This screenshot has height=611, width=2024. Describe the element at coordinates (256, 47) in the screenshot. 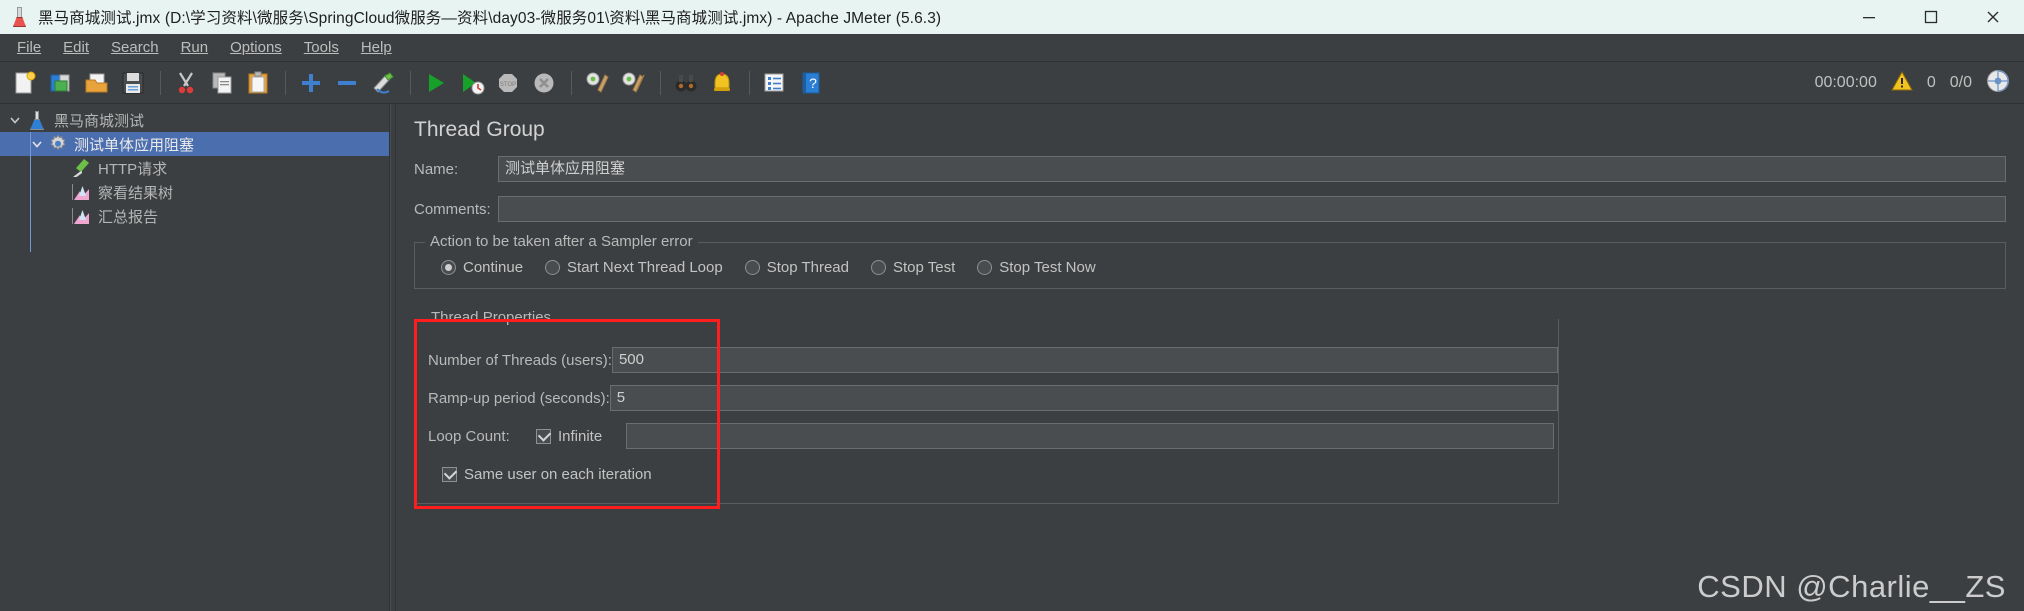

I see `menu-options: Options` at that location.